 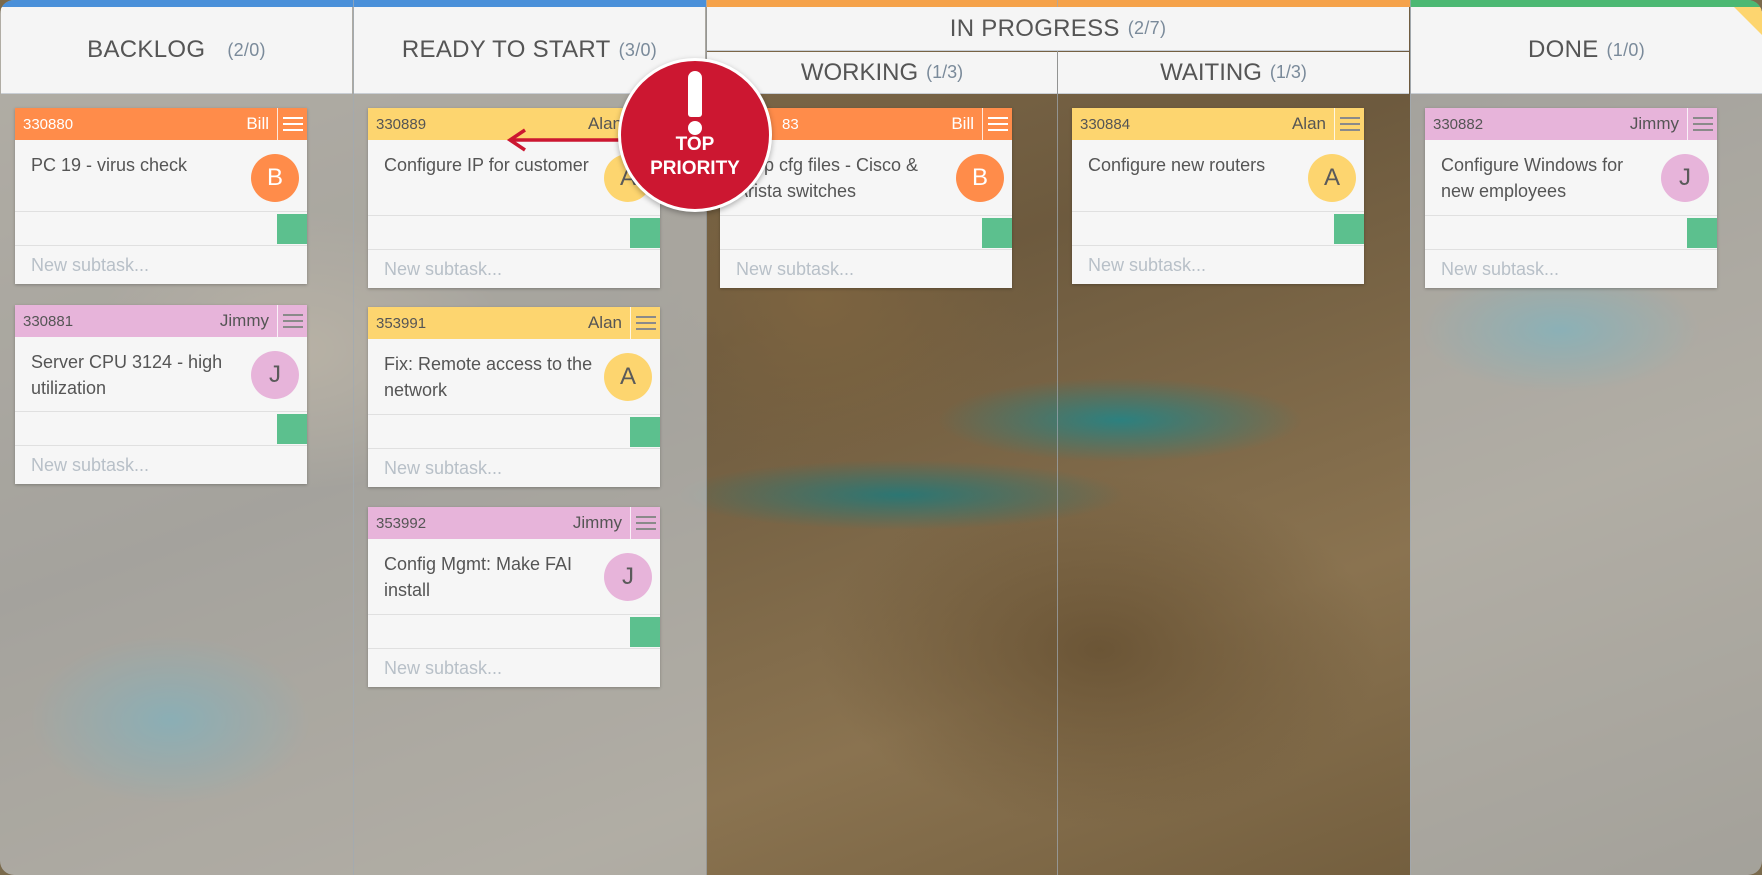 I want to click on card-id: 330882, so click(x=1458, y=124).